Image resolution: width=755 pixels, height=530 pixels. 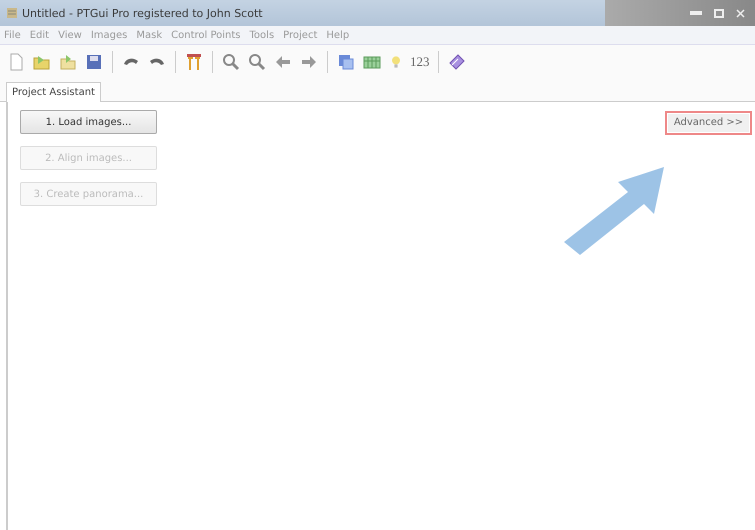 What do you see at coordinates (708, 122) in the screenshot?
I see `advanced-button: Advanced >>` at bounding box center [708, 122].